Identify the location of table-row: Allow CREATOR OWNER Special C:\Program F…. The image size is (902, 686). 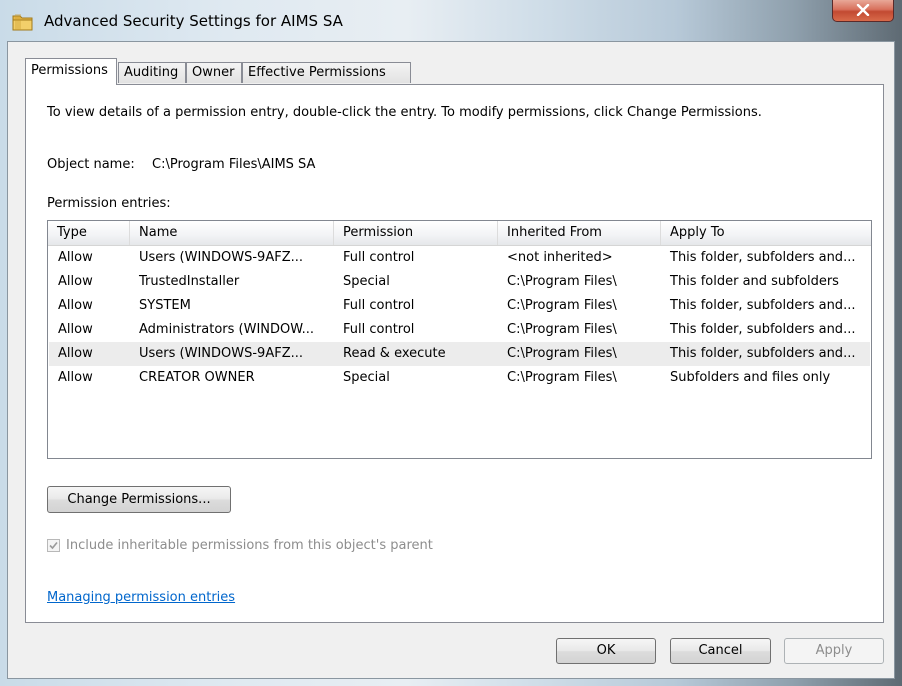
(459, 378).